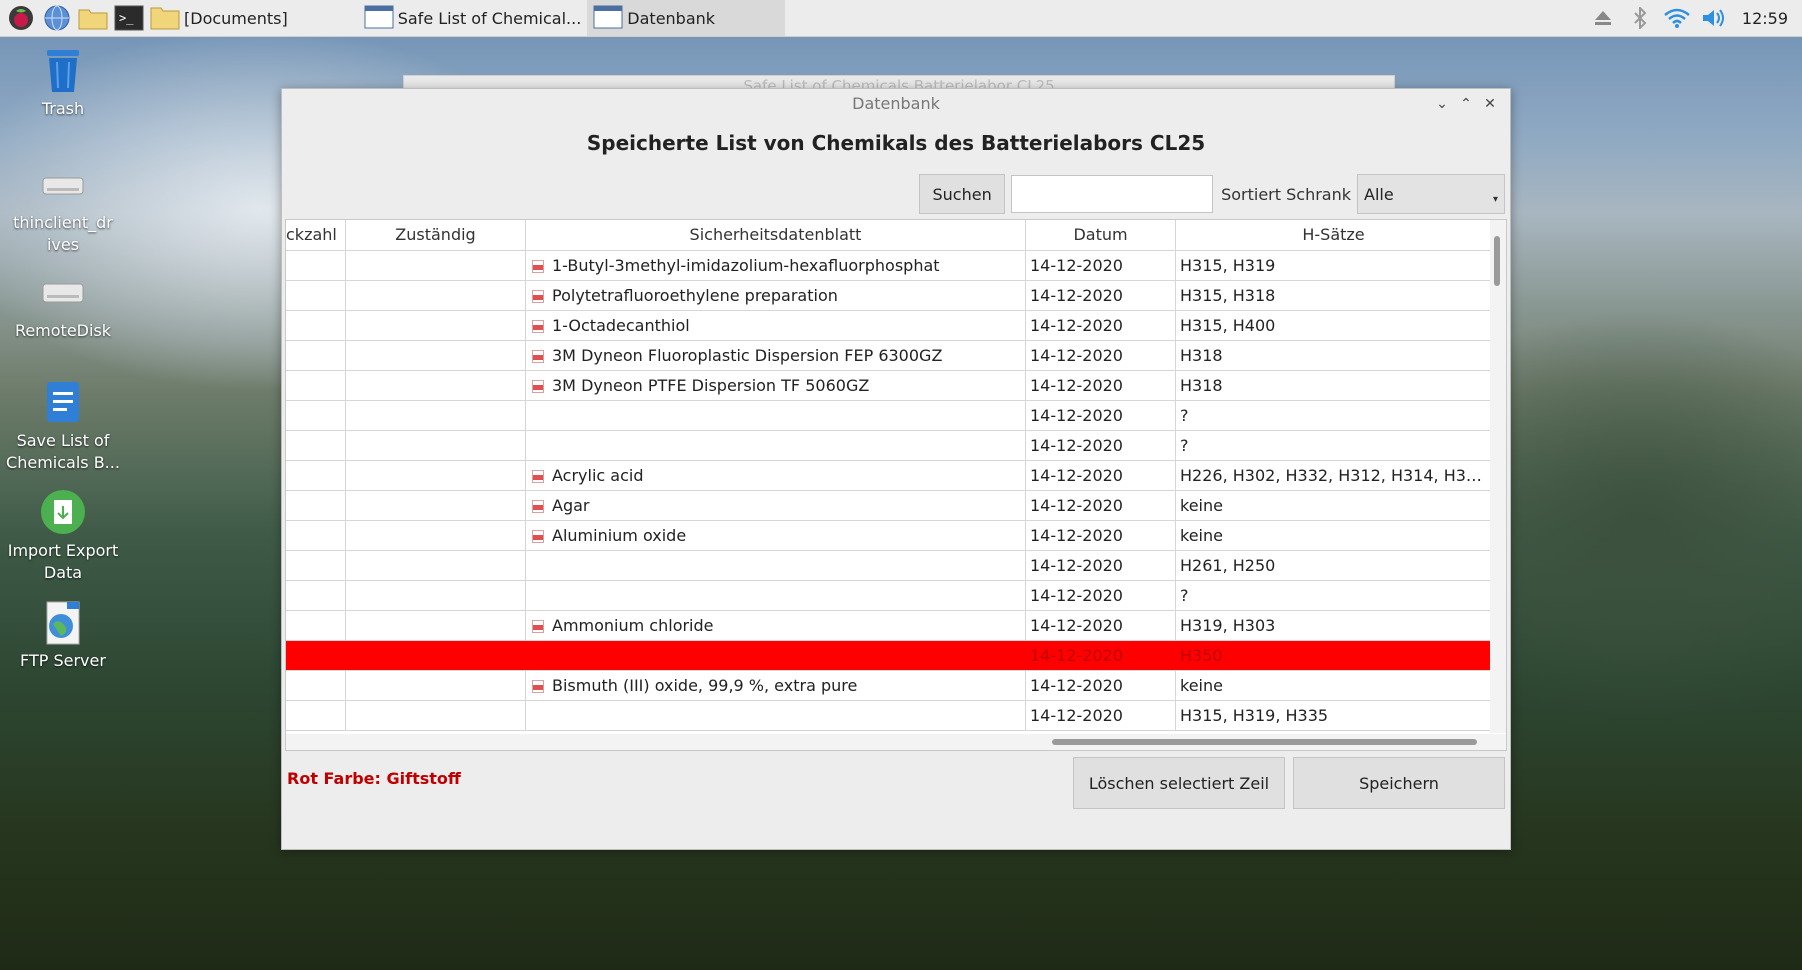  What do you see at coordinates (776, 235) in the screenshot?
I see `column-header: Sicherheitsdatenblatt` at bounding box center [776, 235].